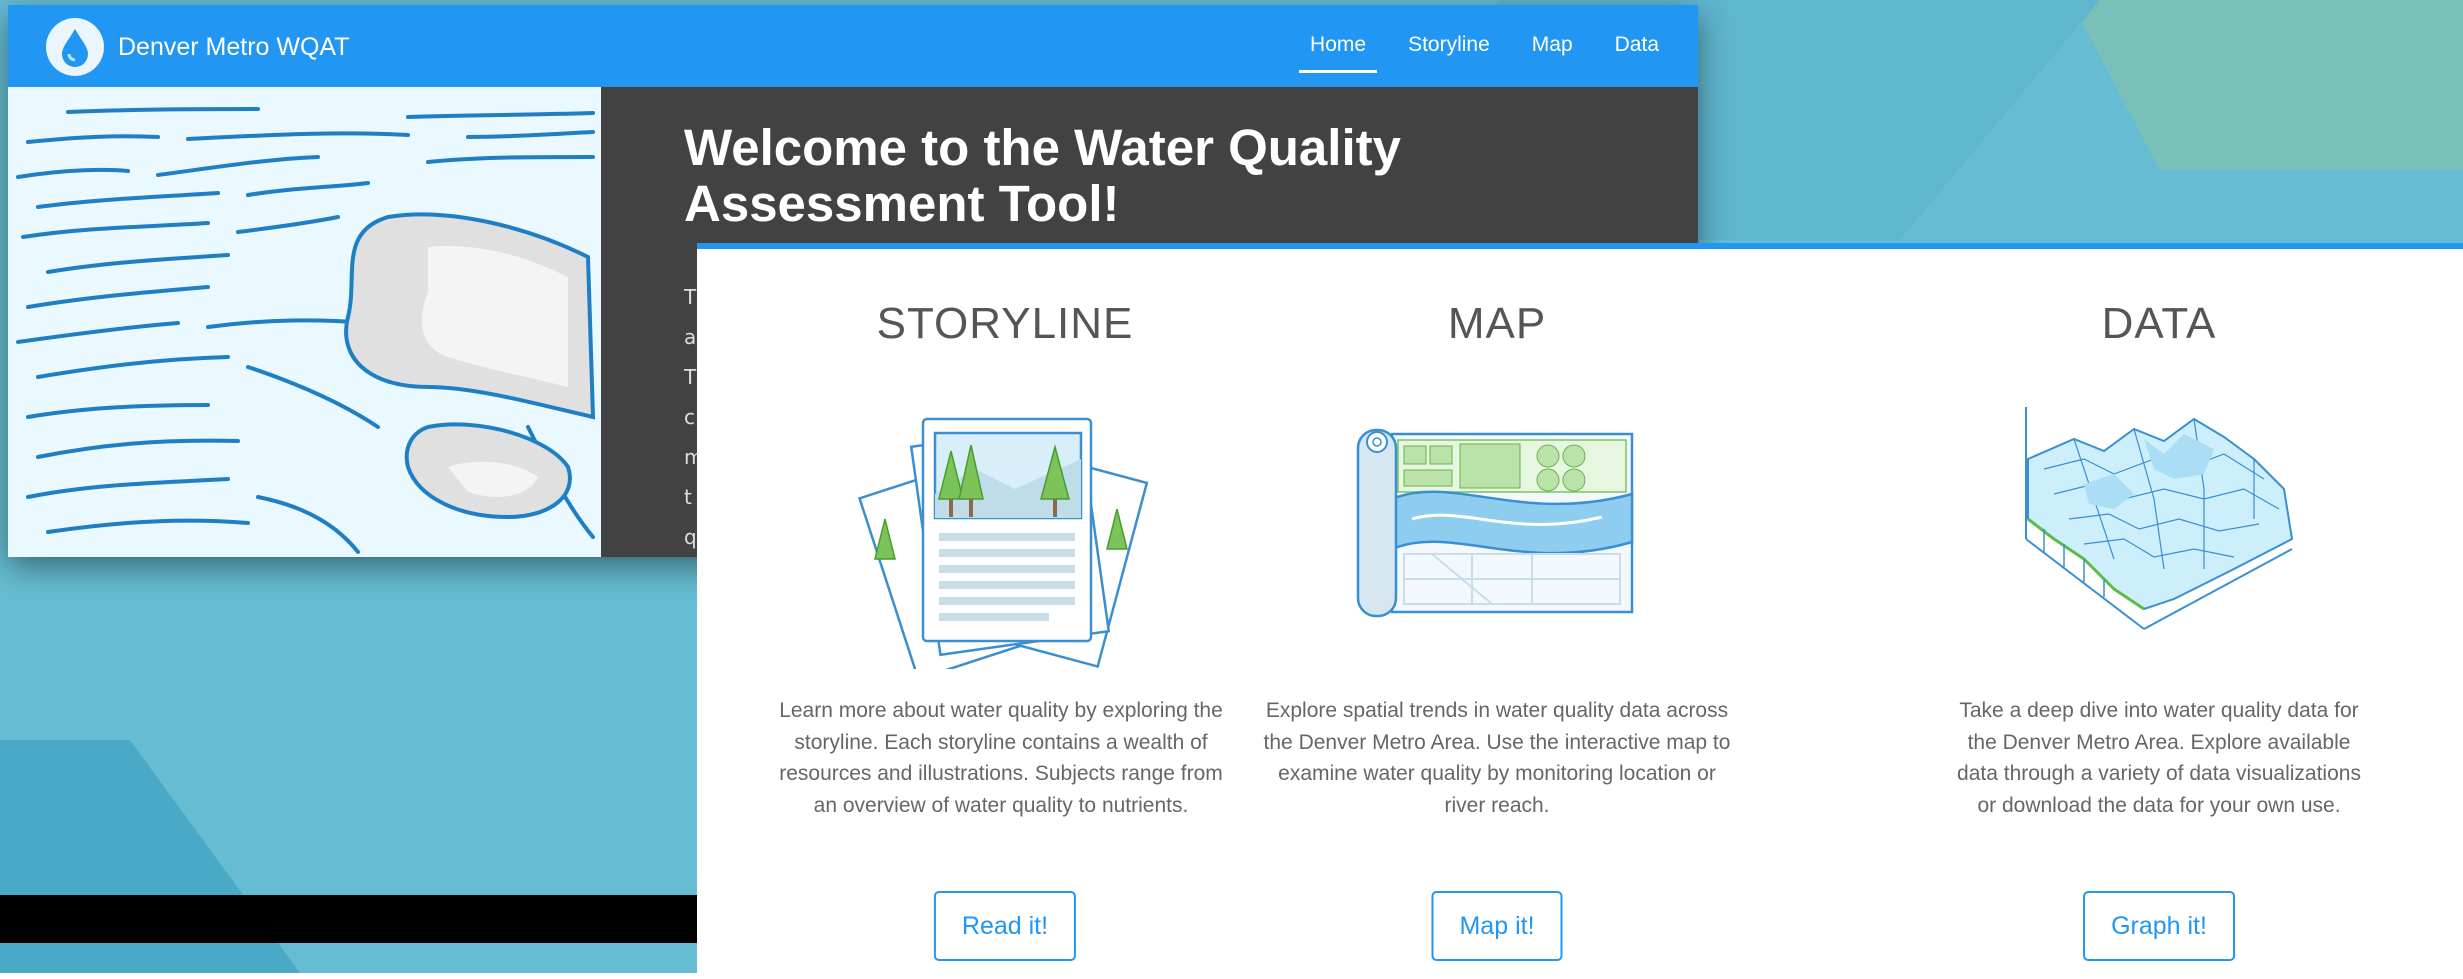  What do you see at coordinates (2159, 926) in the screenshot?
I see `graph-it-button: Graph it!` at bounding box center [2159, 926].